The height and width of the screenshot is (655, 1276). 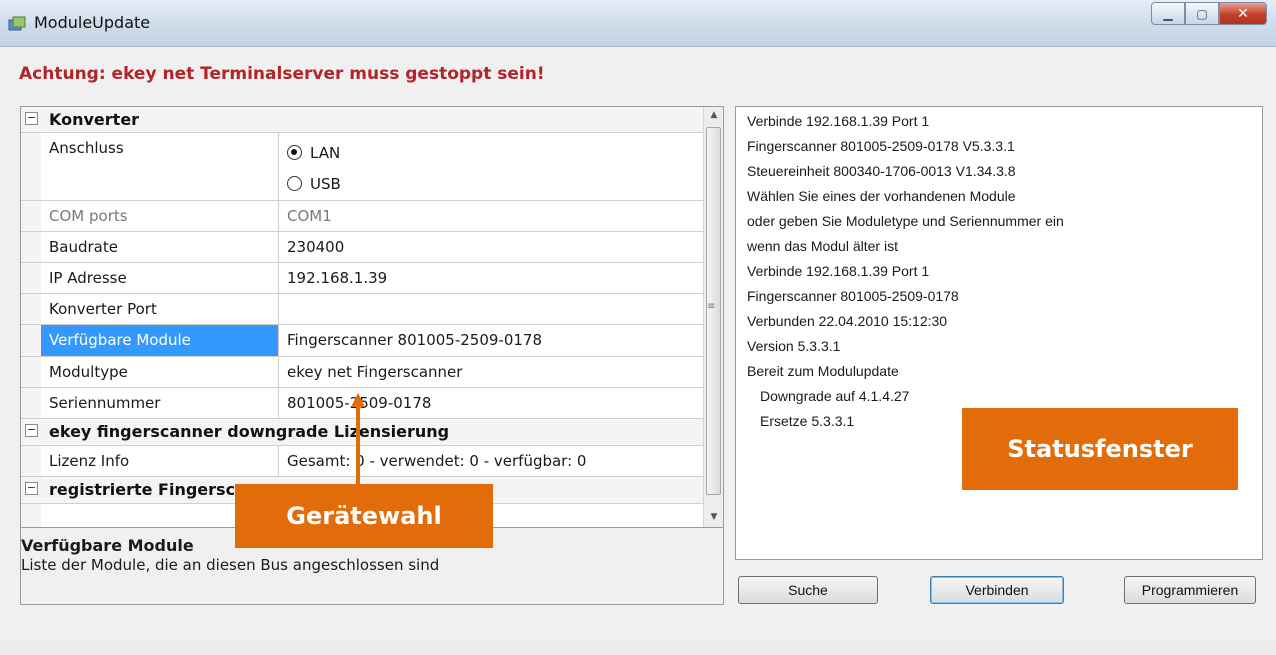 I want to click on scroll-down-icon: ▼, so click(x=713, y=517).